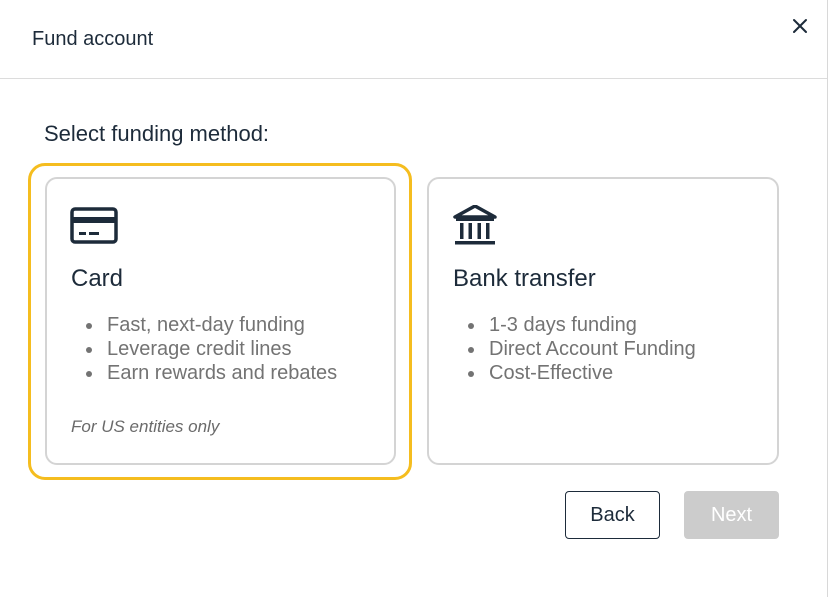 This screenshot has width=828, height=597. Describe the element at coordinates (95, 227) in the screenshot. I see `credit-card-icon` at that location.